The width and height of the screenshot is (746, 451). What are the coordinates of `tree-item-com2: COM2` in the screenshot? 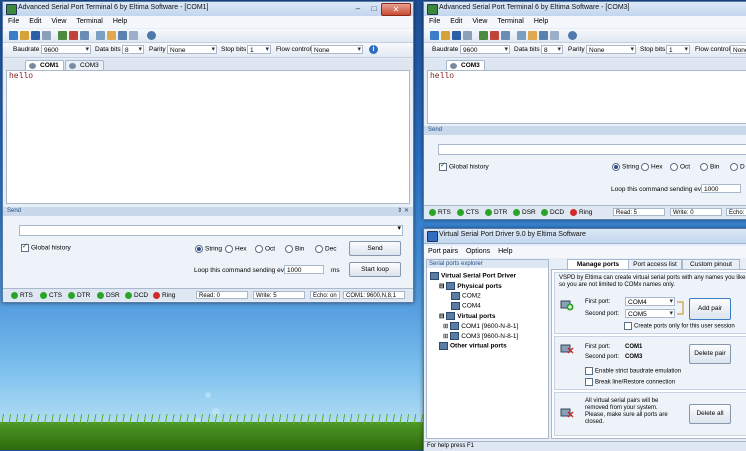 It's located at (466, 296).